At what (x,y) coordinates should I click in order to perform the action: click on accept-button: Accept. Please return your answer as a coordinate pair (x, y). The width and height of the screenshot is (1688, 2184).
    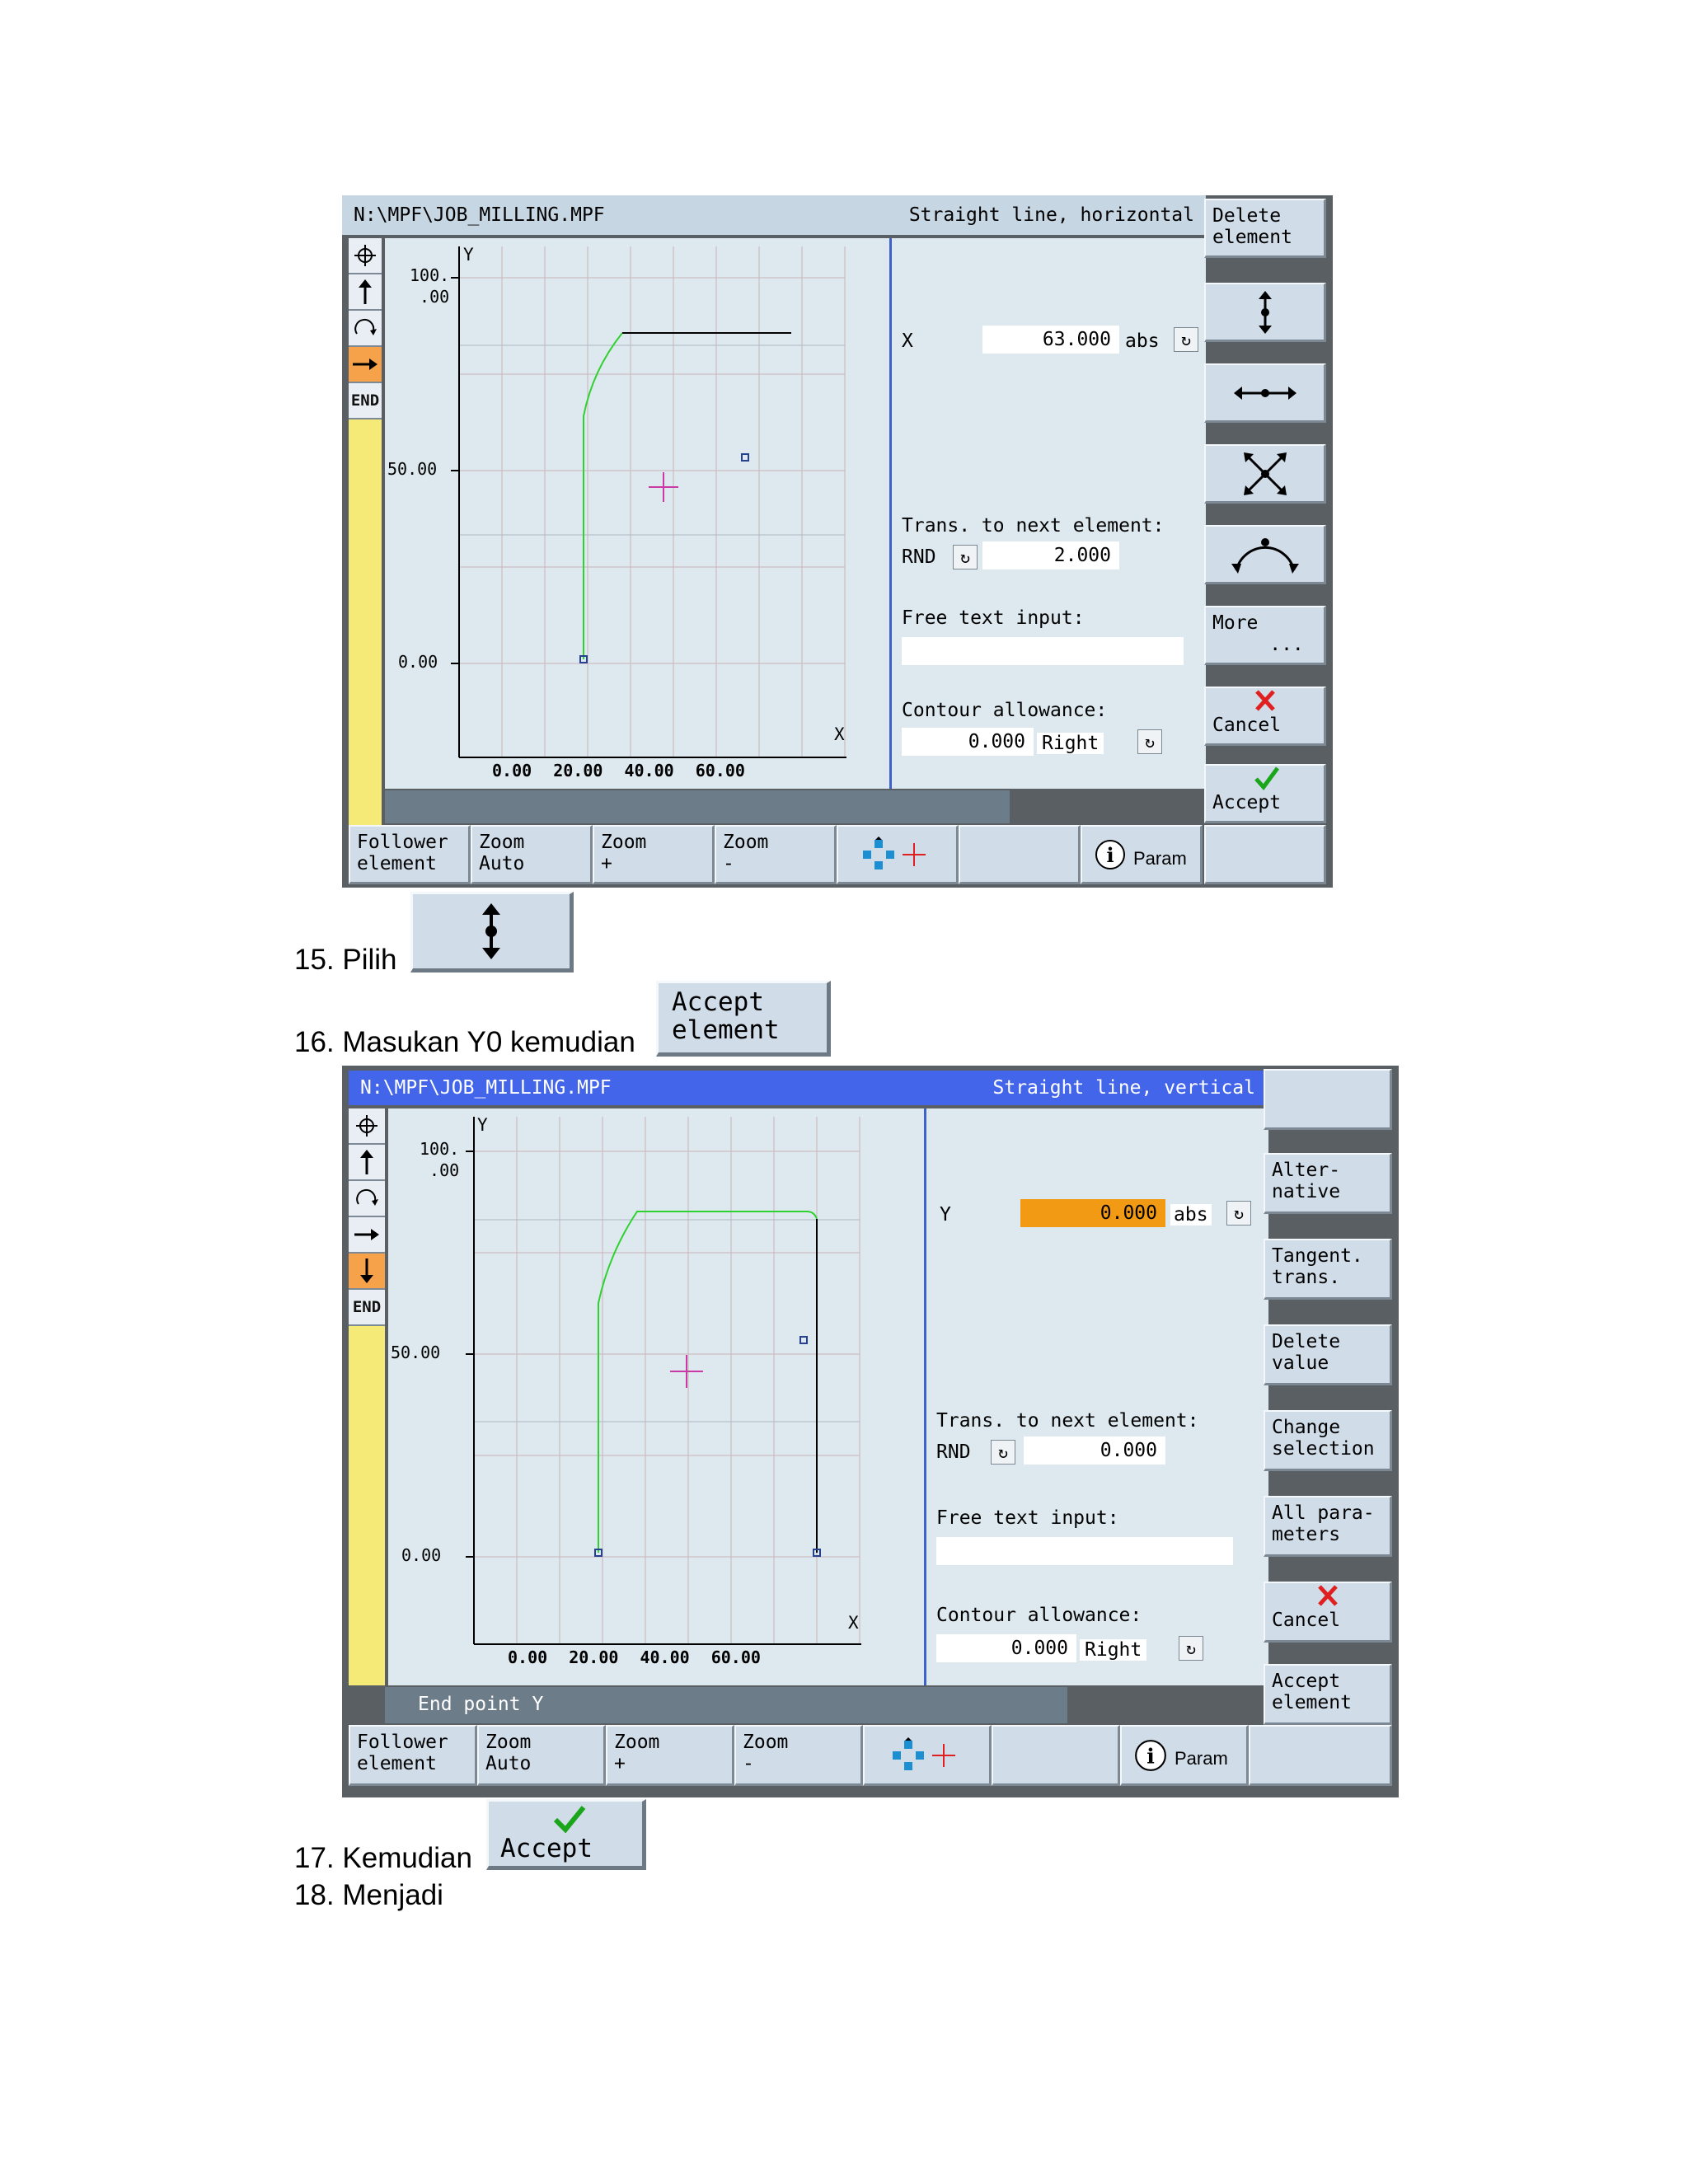
    Looking at the image, I should click on (1265, 793).